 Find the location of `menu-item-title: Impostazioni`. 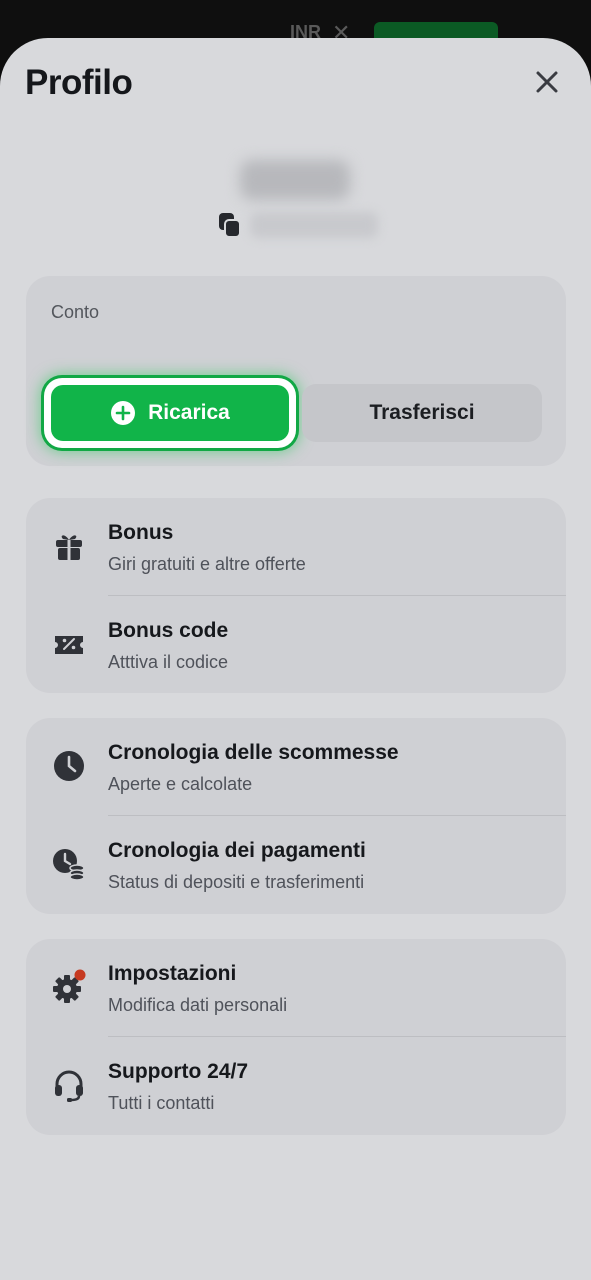

menu-item-title: Impostazioni is located at coordinates (172, 973).